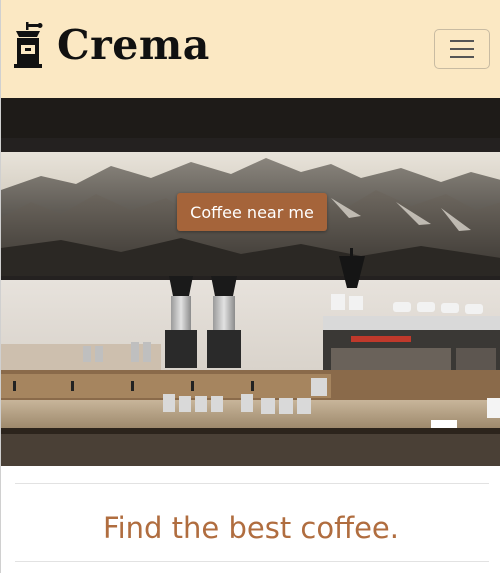 This screenshot has height=573, width=500. I want to click on tagline: Find the best coffee., so click(251, 528).